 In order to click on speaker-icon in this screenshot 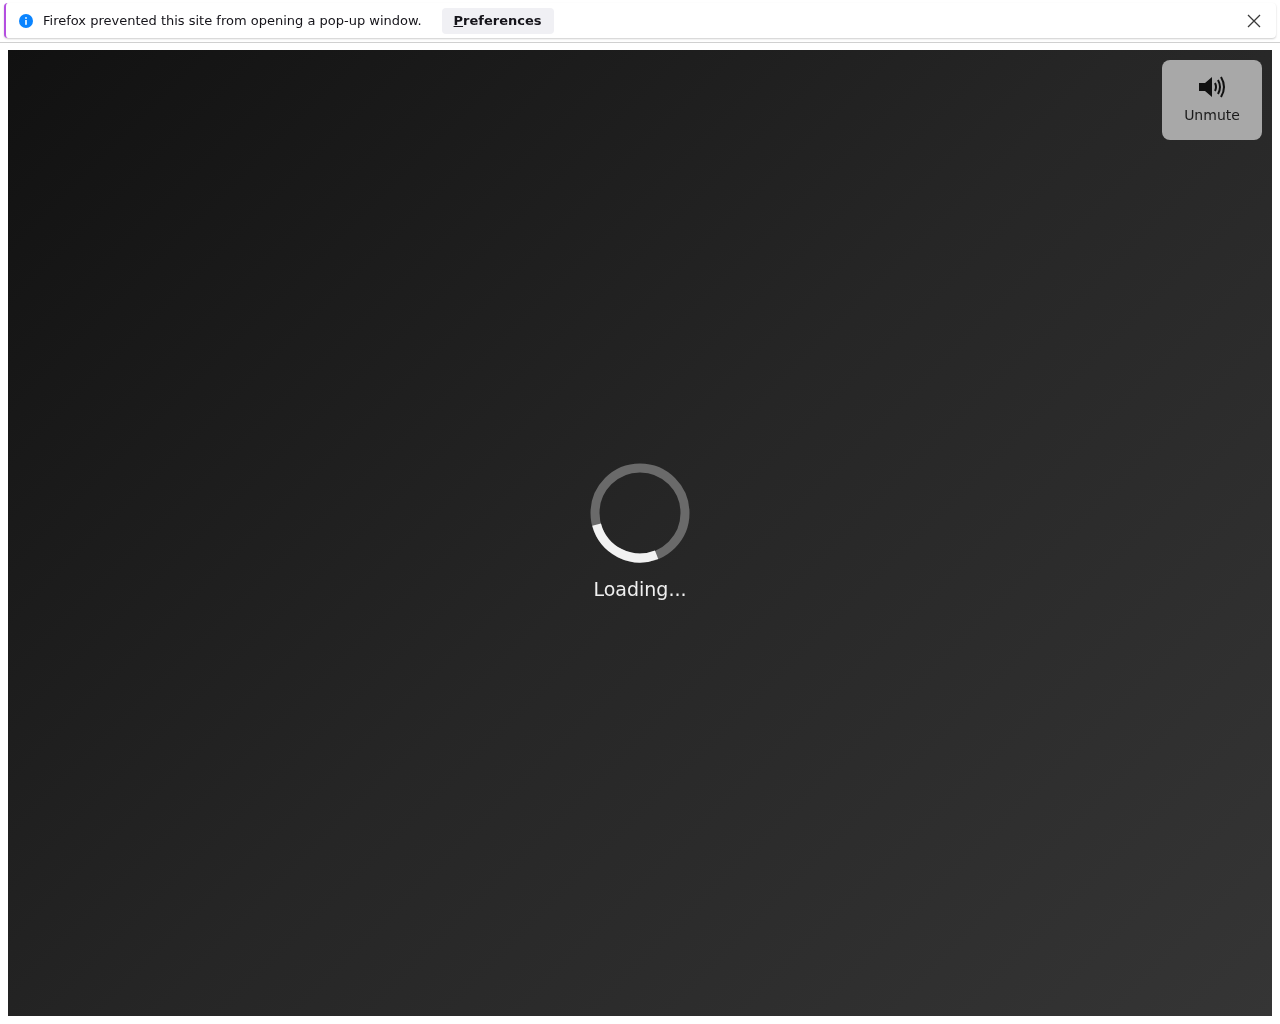, I will do `click(1212, 86)`.